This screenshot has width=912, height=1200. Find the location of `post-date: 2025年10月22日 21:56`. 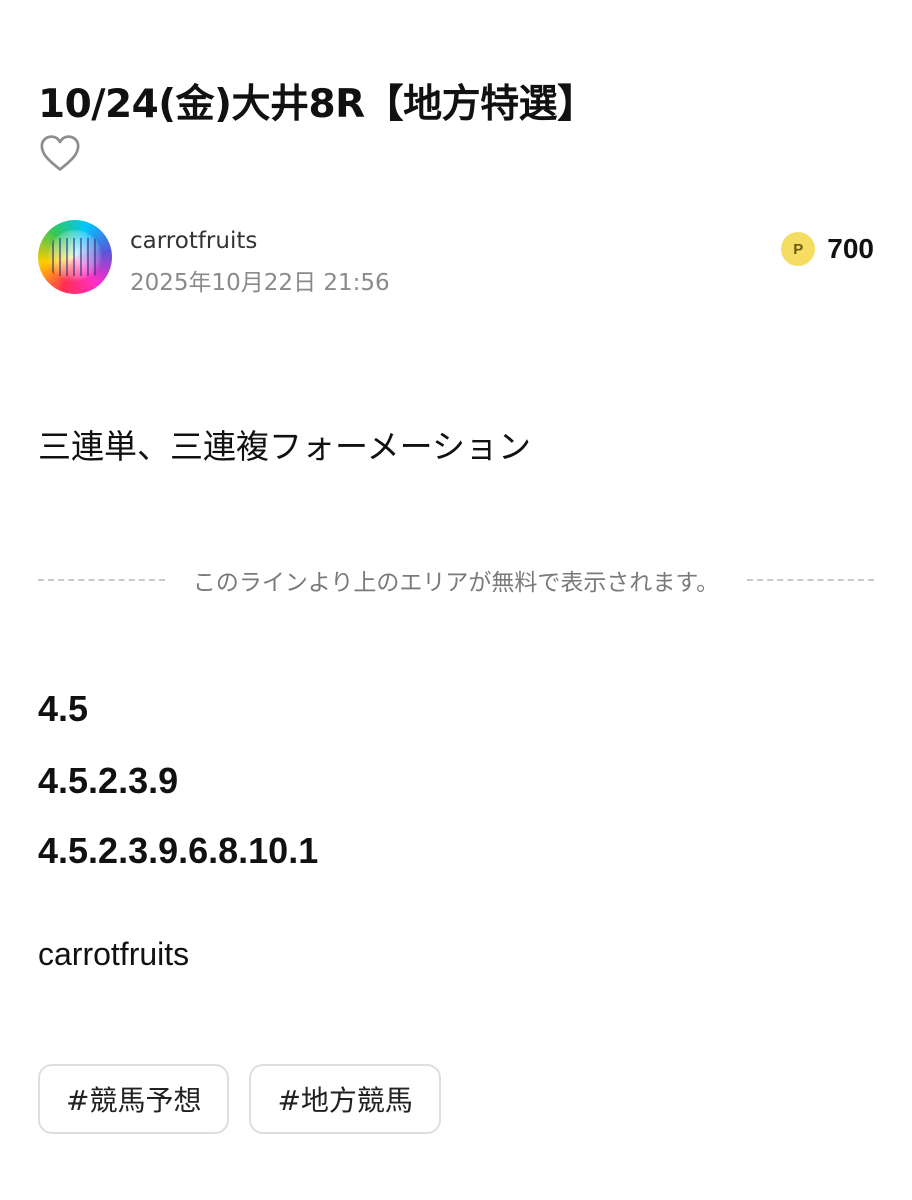

post-date: 2025年10月22日 21:56 is located at coordinates (260, 283).